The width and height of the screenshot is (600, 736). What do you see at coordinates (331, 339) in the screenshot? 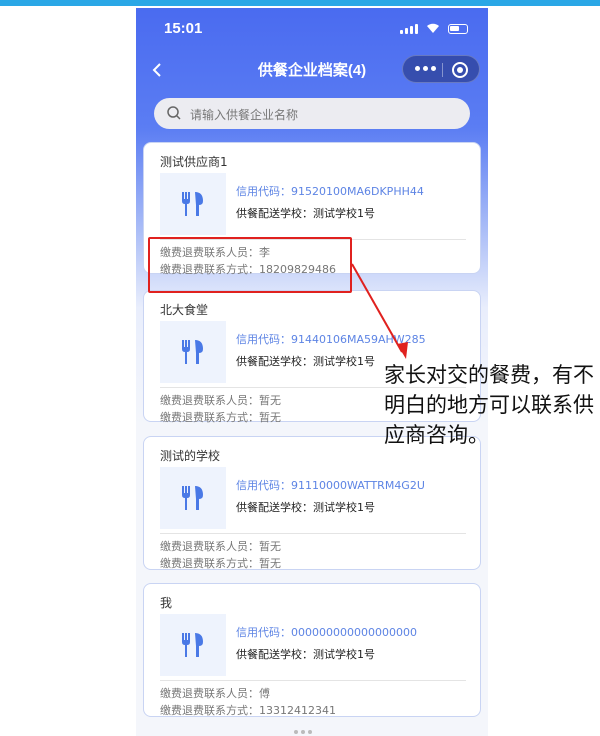
I see `credit-code: 信用代码：91440106MA59AHW285` at bounding box center [331, 339].